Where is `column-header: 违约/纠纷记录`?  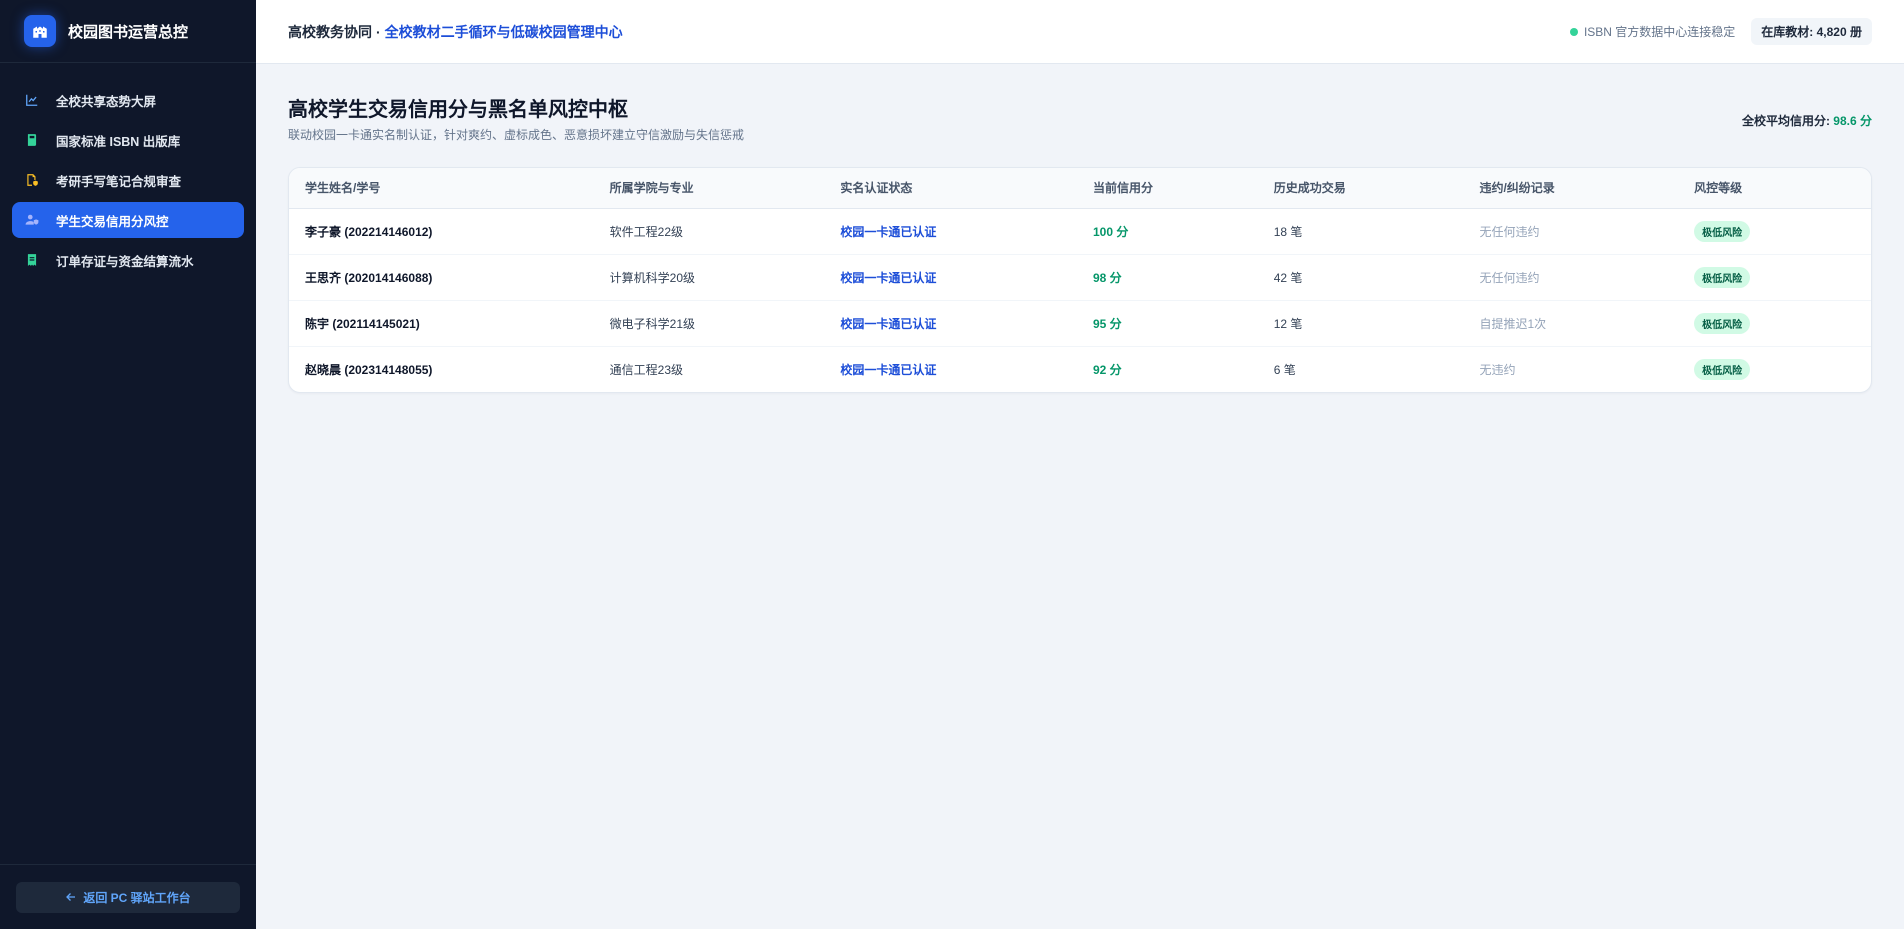 column-header: 违约/纠纷记录 is located at coordinates (1587, 188).